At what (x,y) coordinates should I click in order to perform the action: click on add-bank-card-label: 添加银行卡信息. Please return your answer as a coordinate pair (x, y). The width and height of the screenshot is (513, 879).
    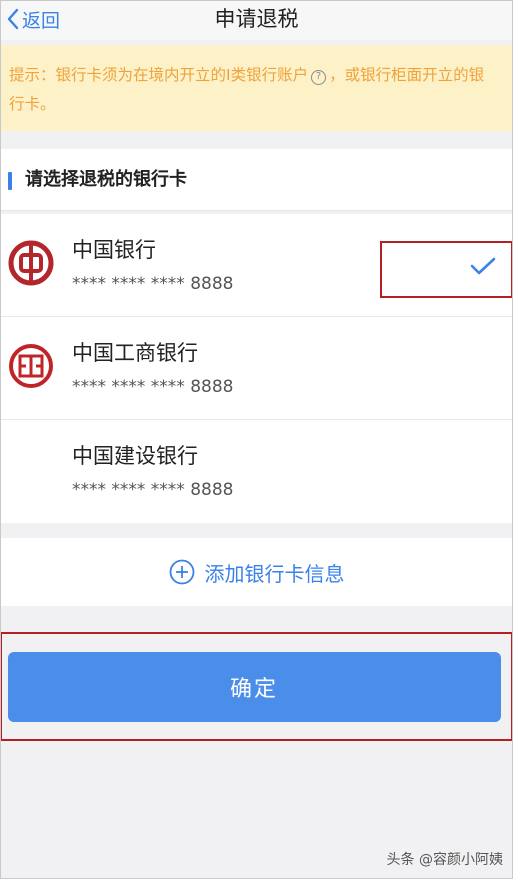
    Looking at the image, I should click on (274, 573).